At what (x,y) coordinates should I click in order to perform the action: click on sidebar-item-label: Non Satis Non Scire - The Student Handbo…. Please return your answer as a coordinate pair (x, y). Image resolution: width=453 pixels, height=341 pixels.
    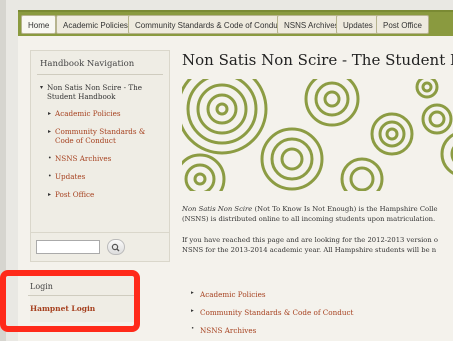
    Looking at the image, I should click on (95, 92).